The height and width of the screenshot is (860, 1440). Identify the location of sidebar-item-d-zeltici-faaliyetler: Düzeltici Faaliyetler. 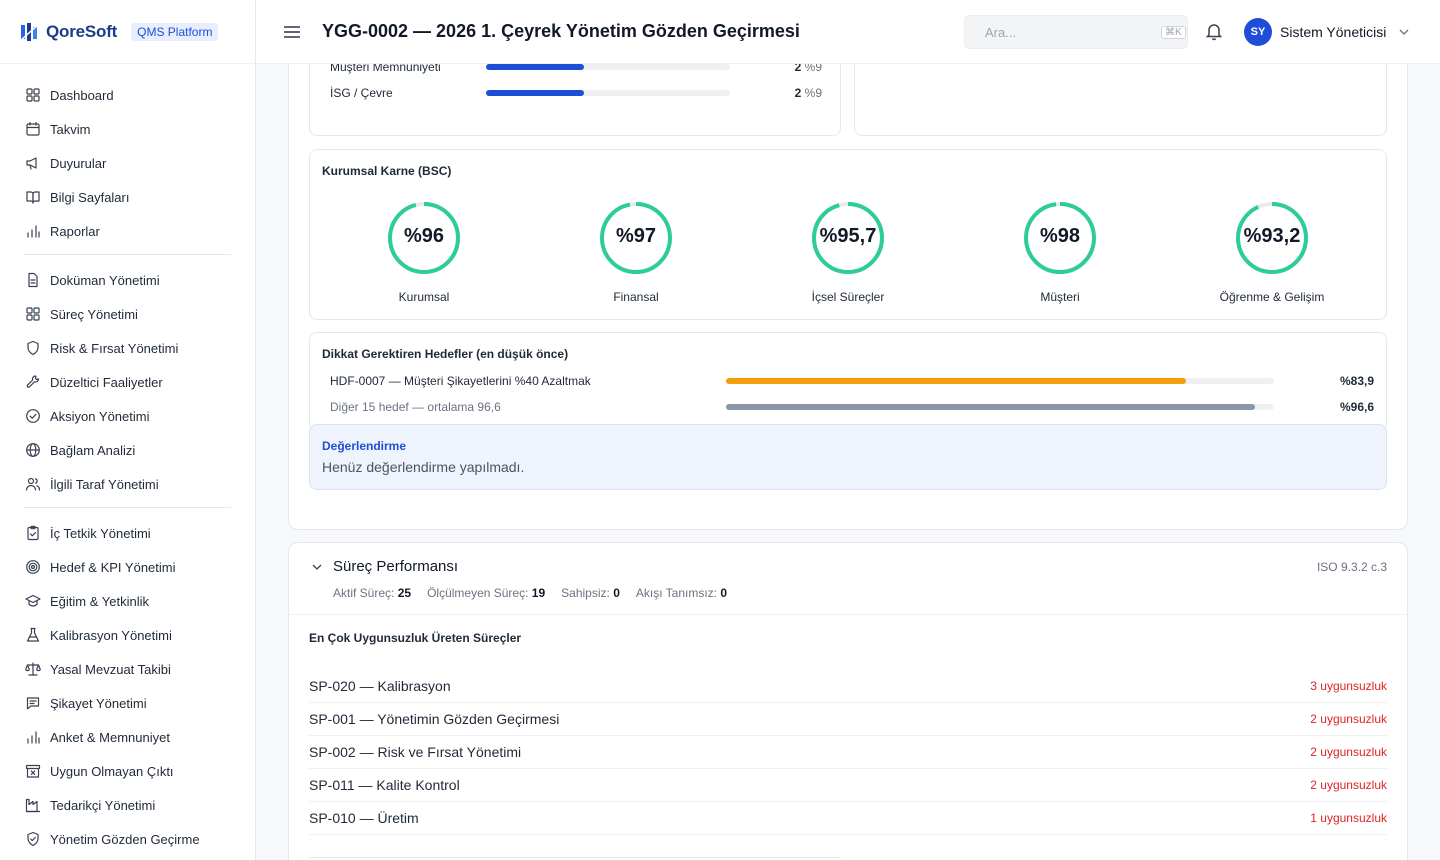
(127, 382).